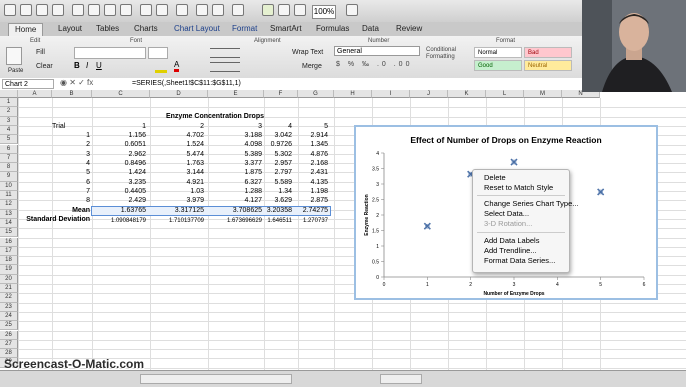  I want to click on column-header: D, so click(179, 94).